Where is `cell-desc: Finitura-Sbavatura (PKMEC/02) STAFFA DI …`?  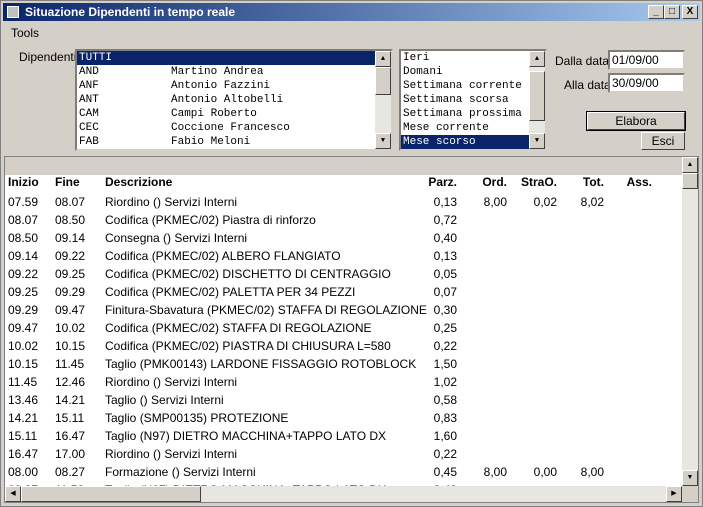
cell-desc: Finitura-Sbavatura (PKMEC/02) STAFFA DI … is located at coordinates (266, 310).